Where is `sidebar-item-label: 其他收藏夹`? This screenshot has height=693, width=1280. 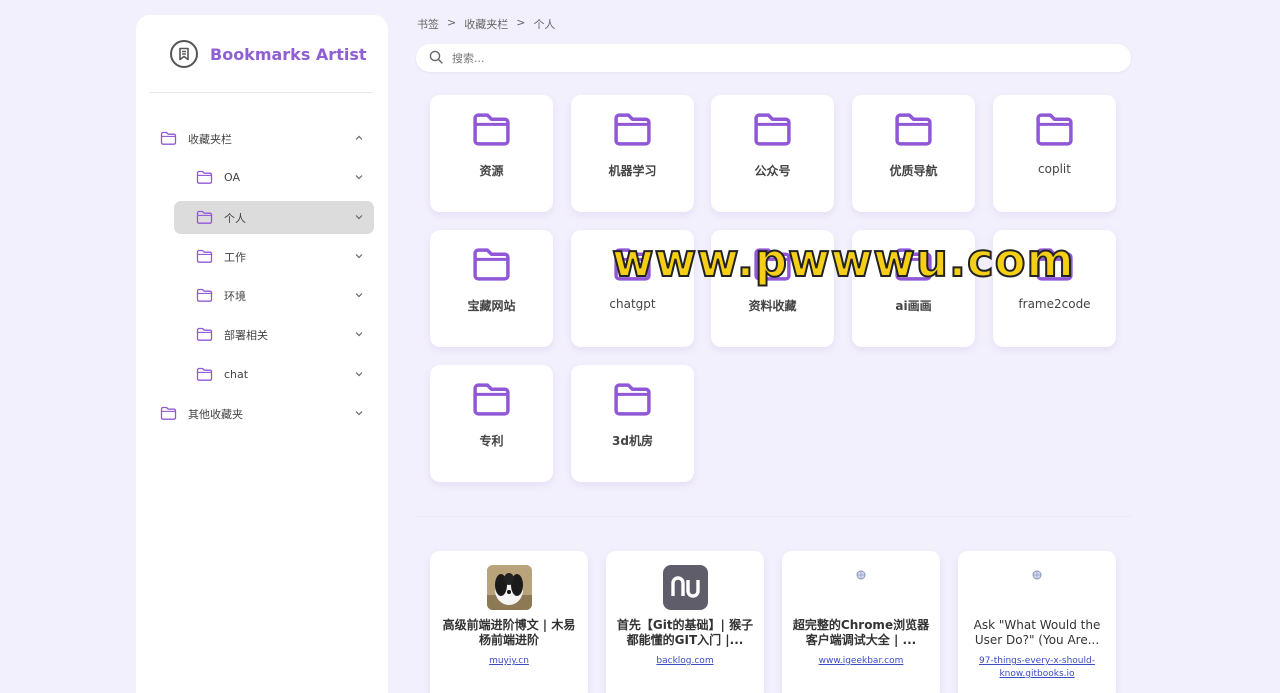 sidebar-item-label: 其他收藏夹 is located at coordinates (215, 414).